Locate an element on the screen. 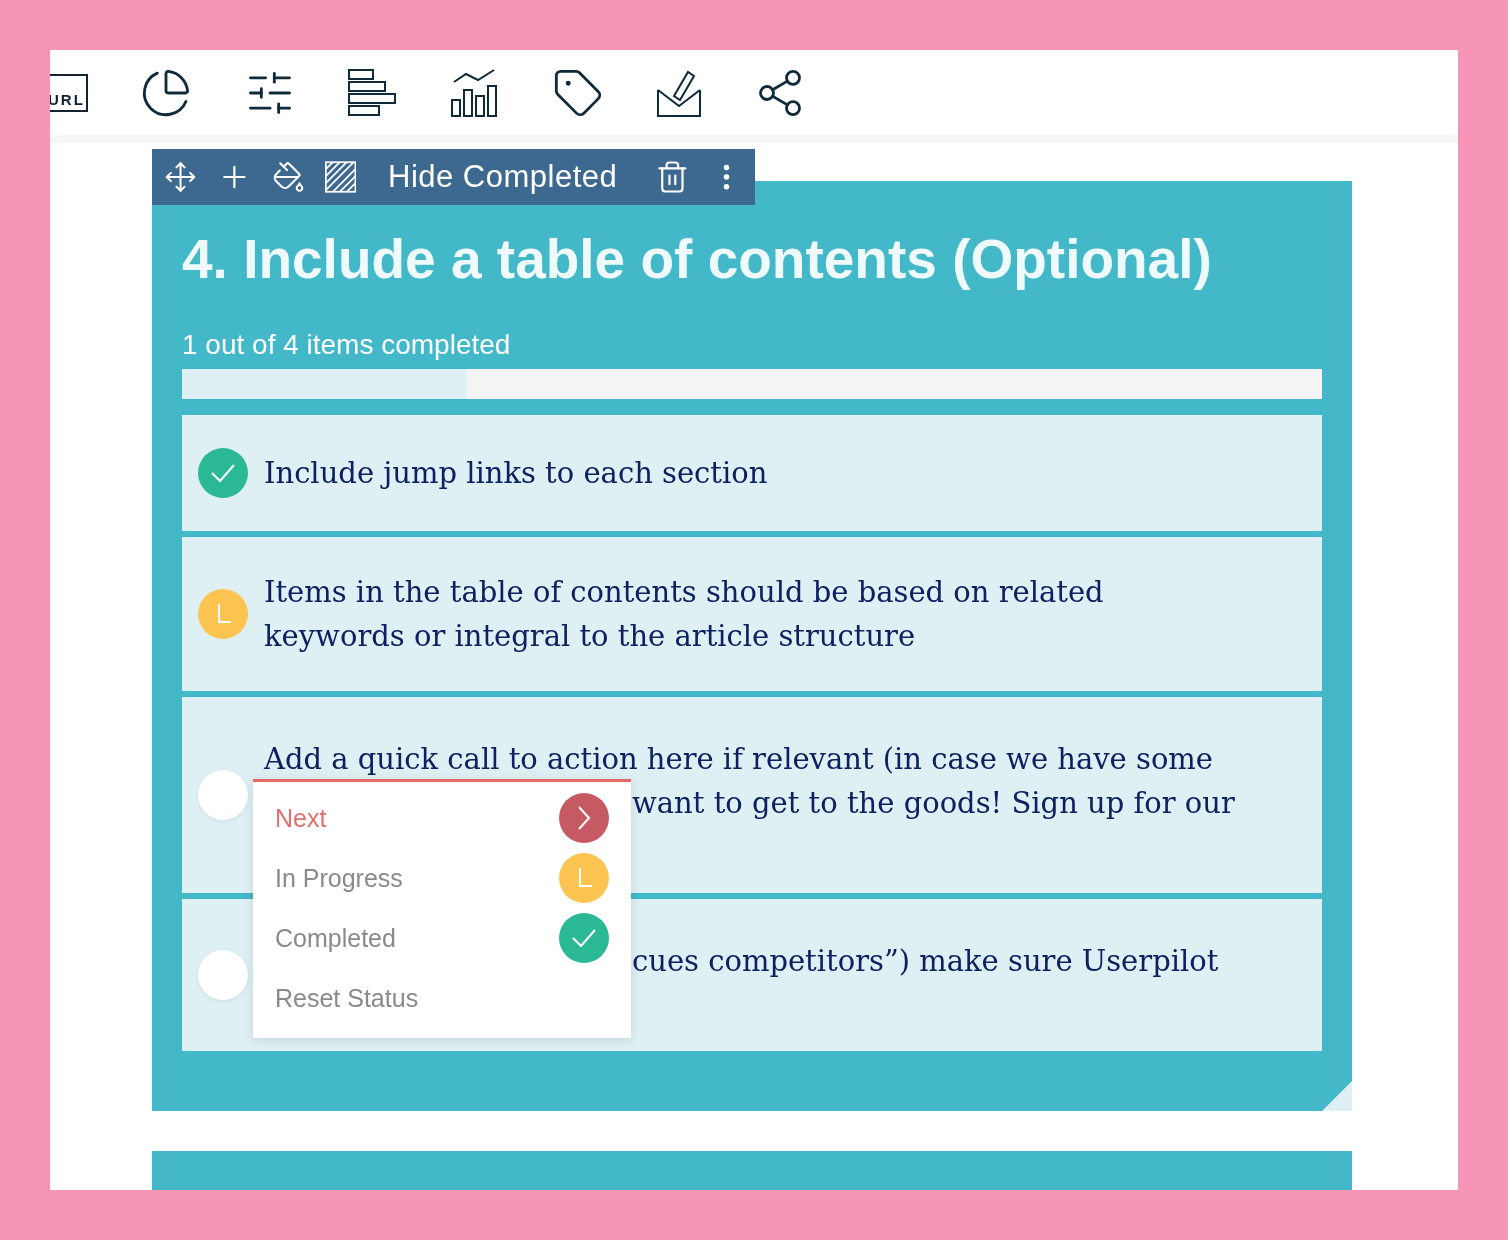 The height and width of the screenshot is (1240, 1508). resize-handle-icon is located at coordinates (1337, 1096).